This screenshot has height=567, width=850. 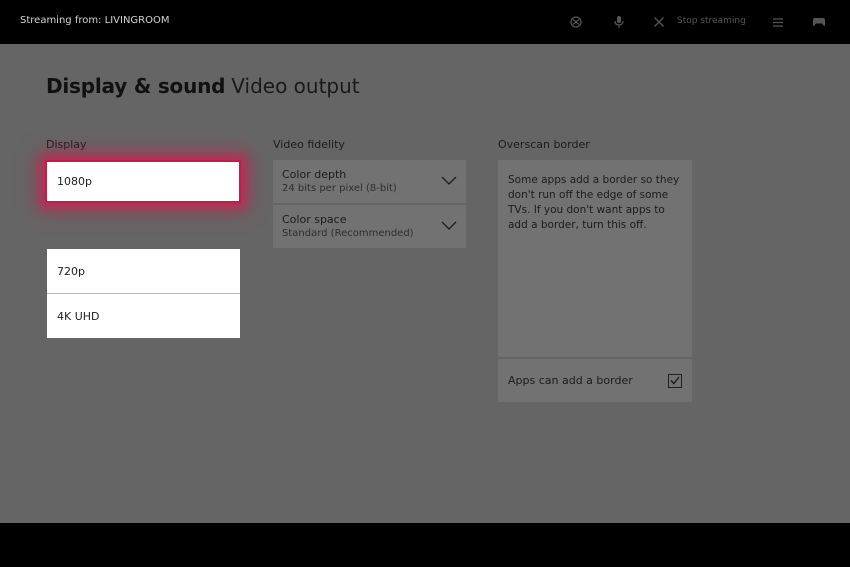 I want to click on color-space-dropdown: Color space Standard (Recommended), so click(x=369, y=226).